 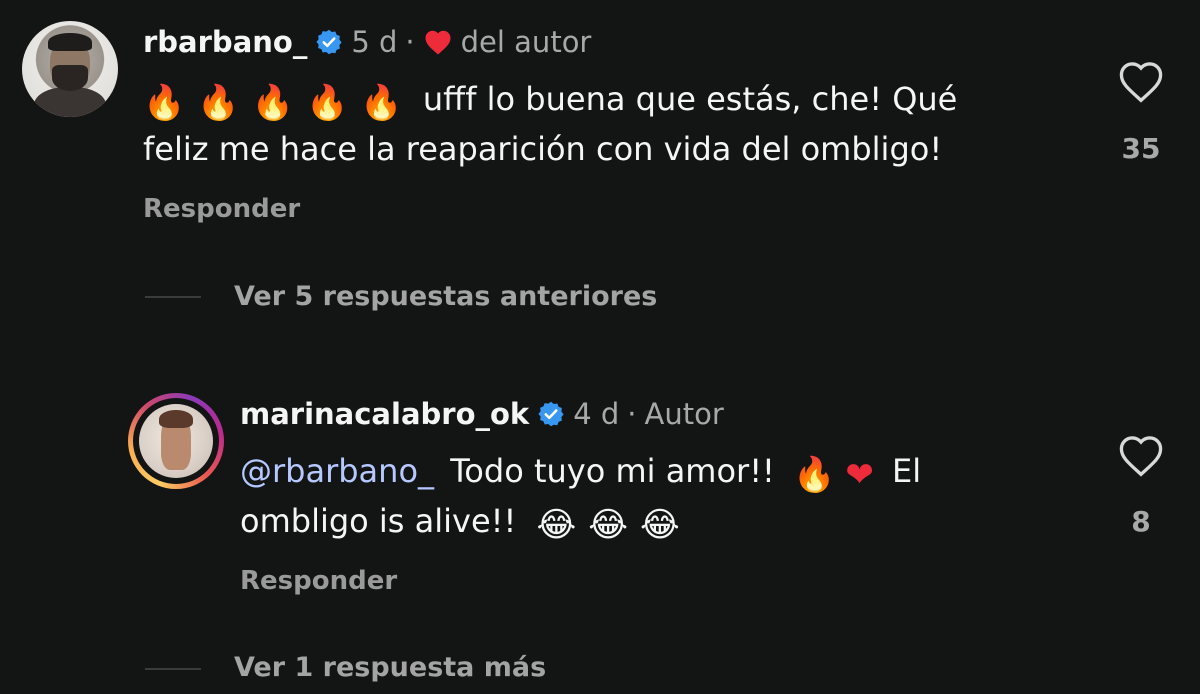 I want to click on author-liked-heart-icon, so click(x=438, y=42).